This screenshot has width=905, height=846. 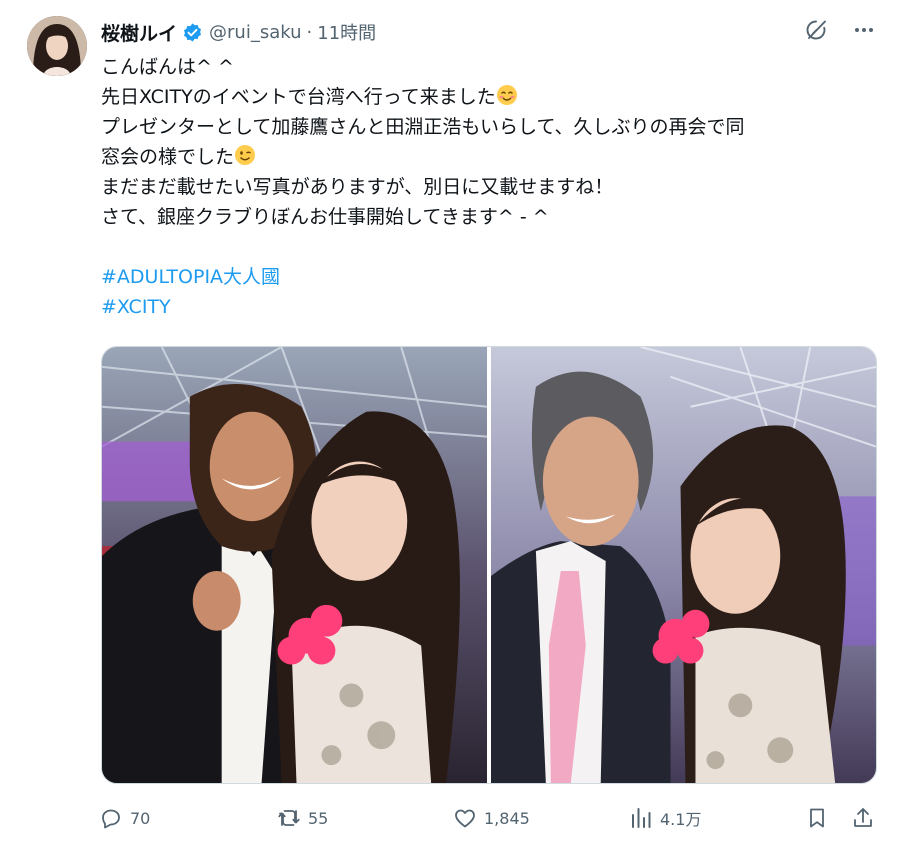 I want to click on retweet-icon, so click(x=289, y=818).